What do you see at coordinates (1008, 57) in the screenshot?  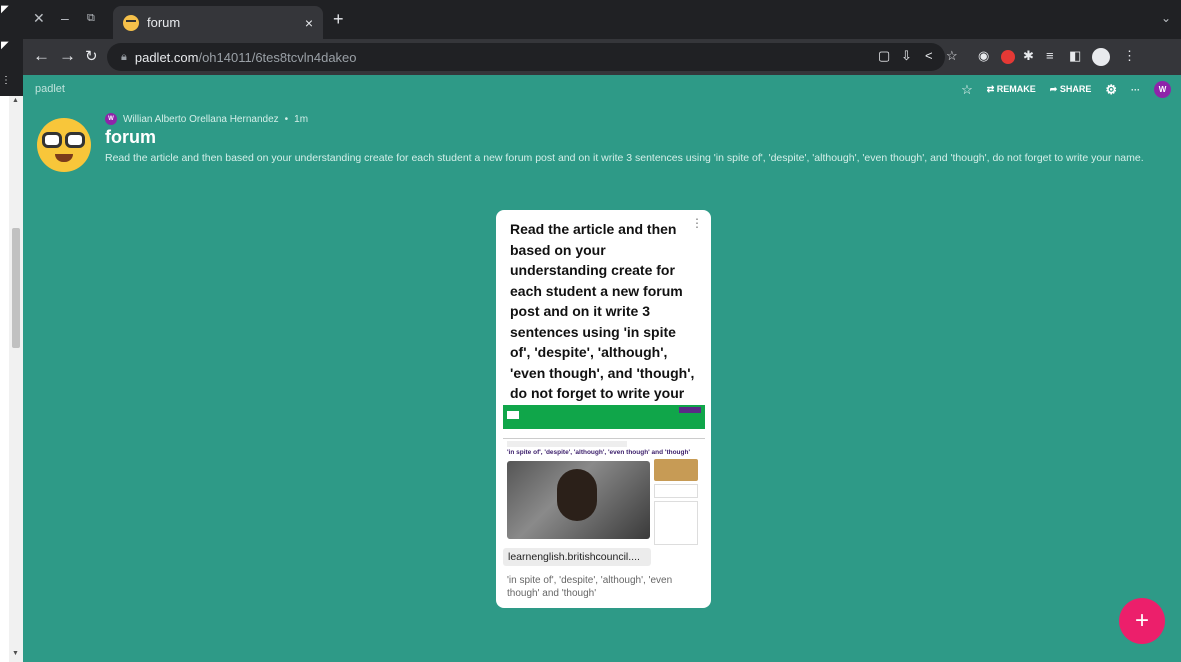 I see `extension-red-icon` at bounding box center [1008, 57].